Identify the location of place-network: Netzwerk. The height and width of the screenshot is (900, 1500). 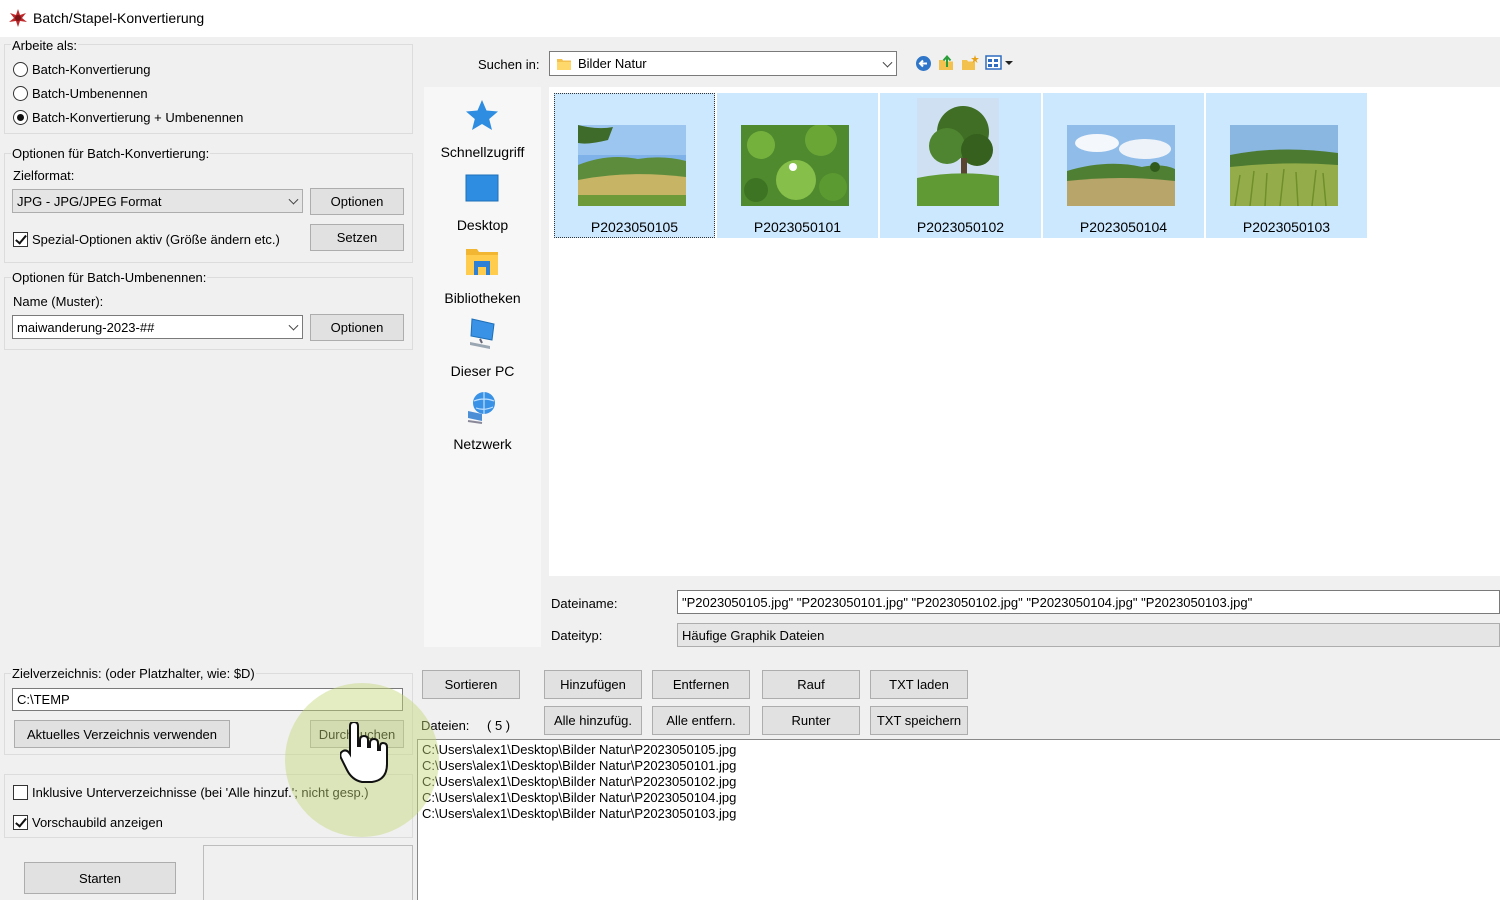
(482, 420).